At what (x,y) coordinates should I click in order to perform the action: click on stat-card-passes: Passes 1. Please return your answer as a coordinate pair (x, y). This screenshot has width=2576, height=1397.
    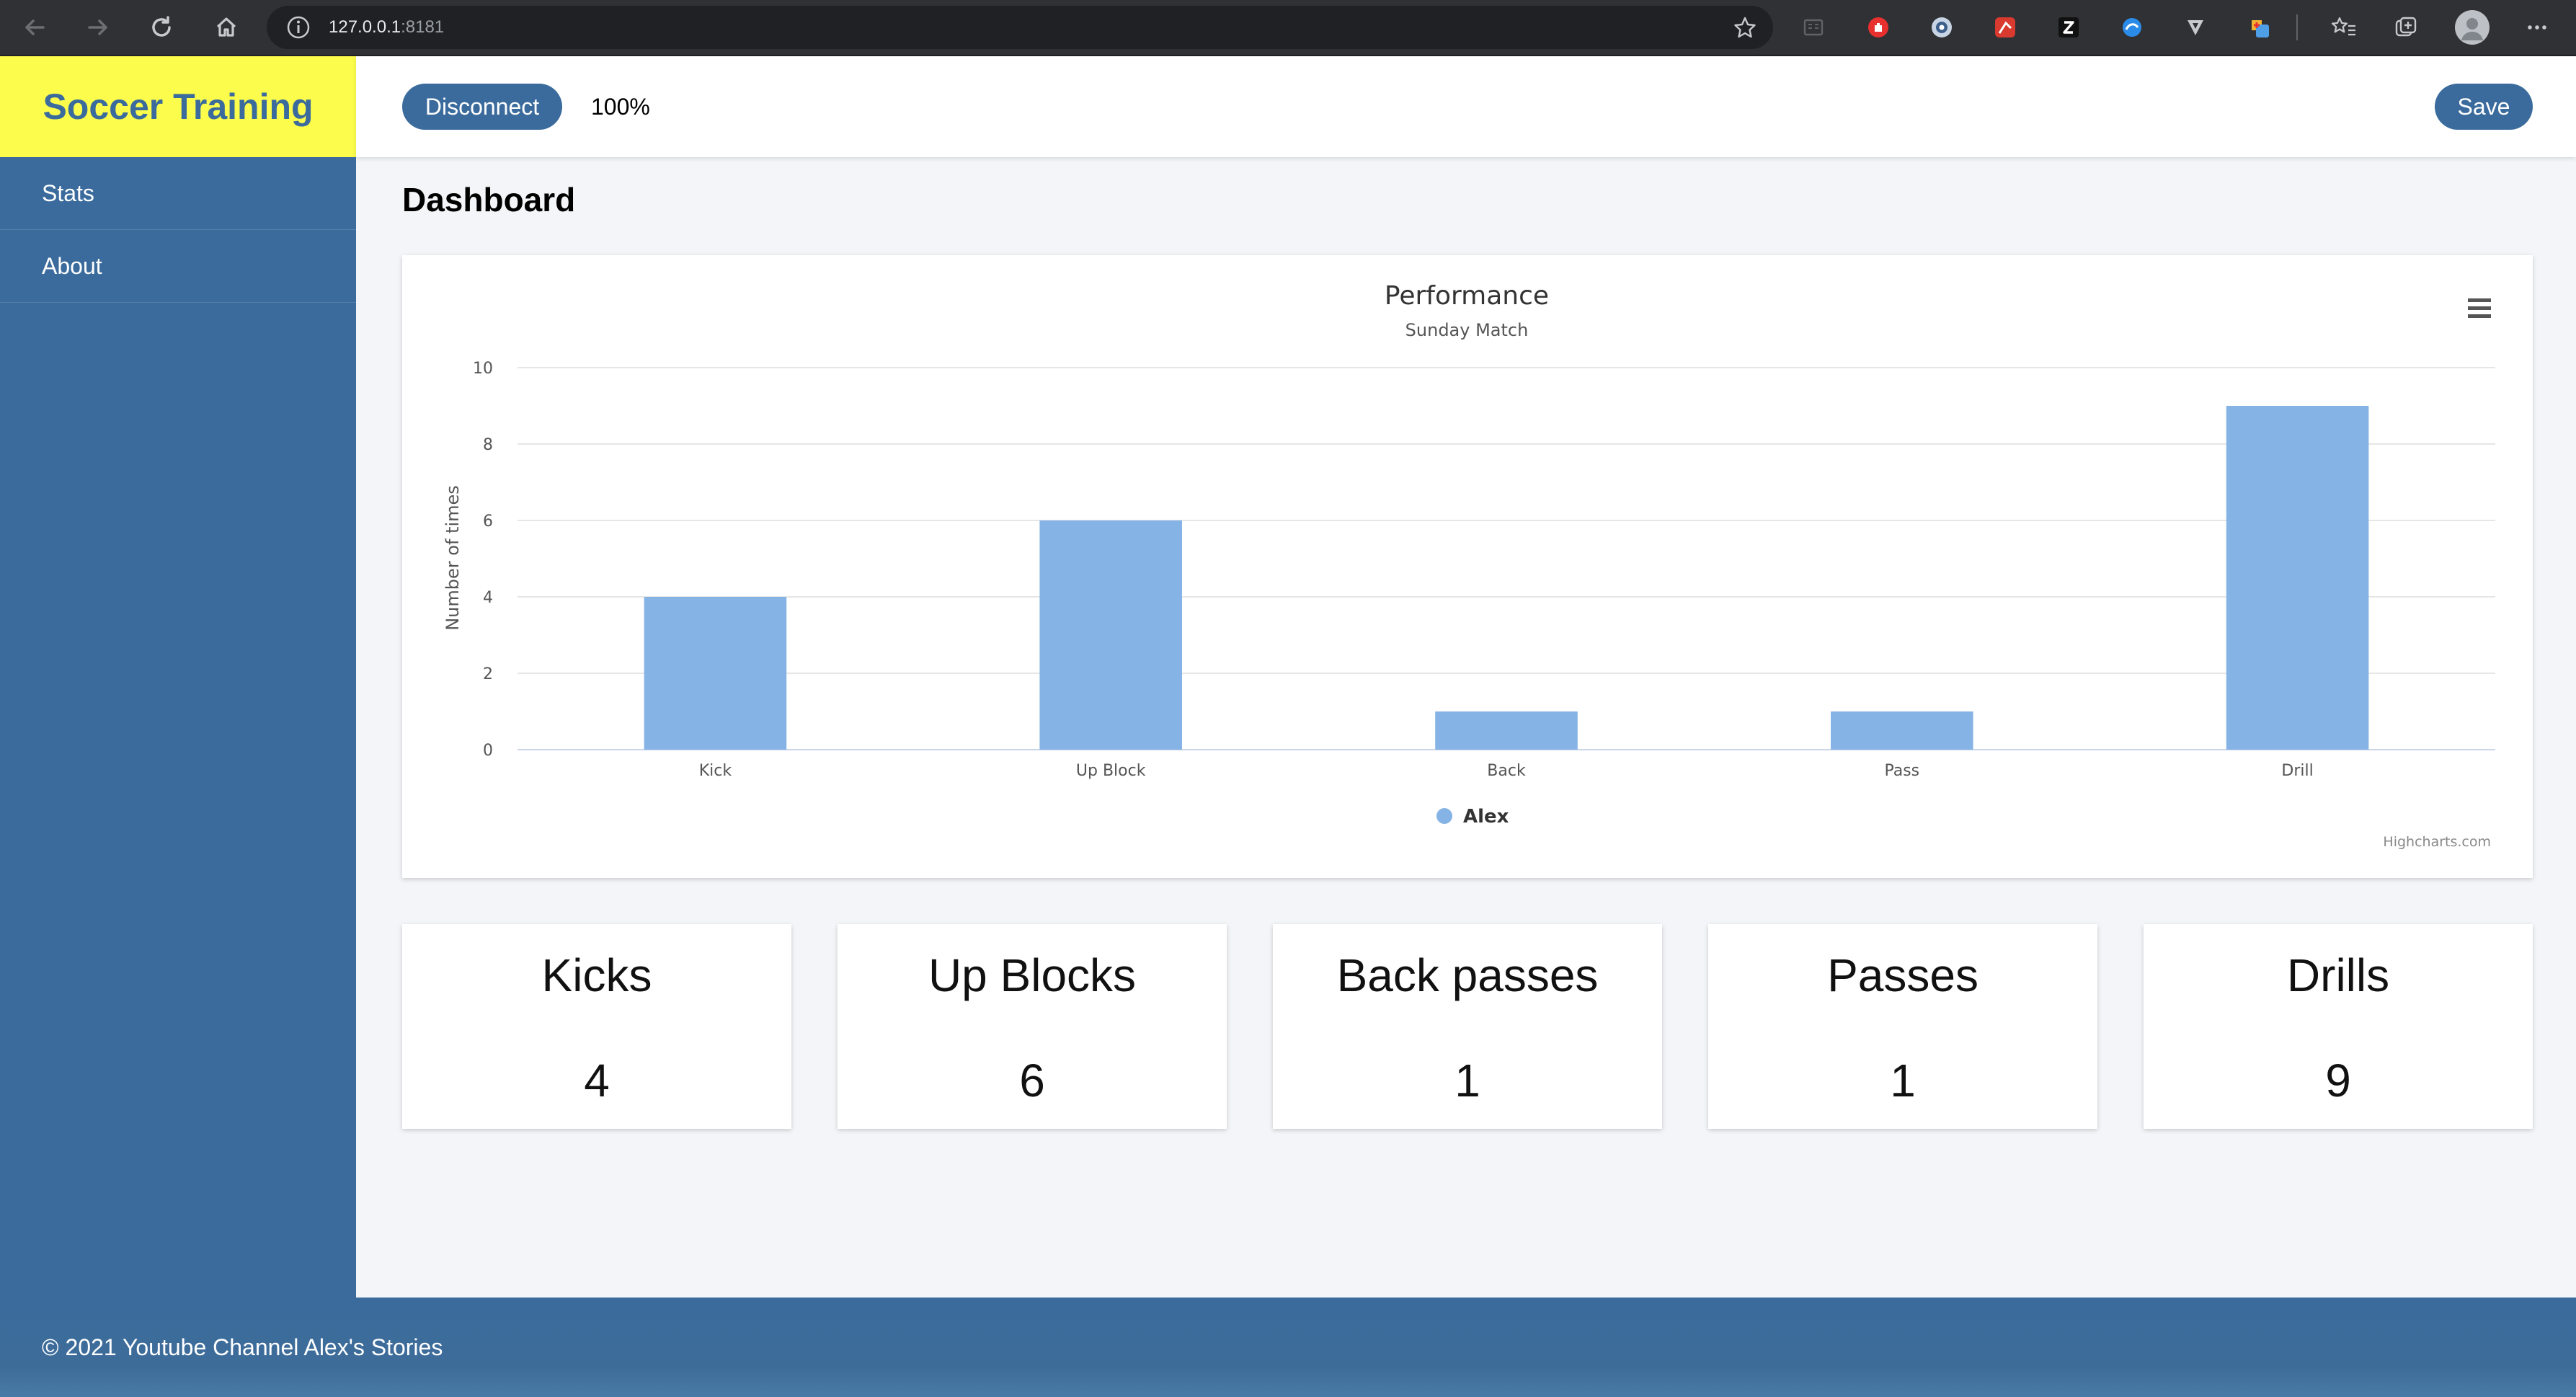
    Looking at the image, I should click on (1902, 1026).